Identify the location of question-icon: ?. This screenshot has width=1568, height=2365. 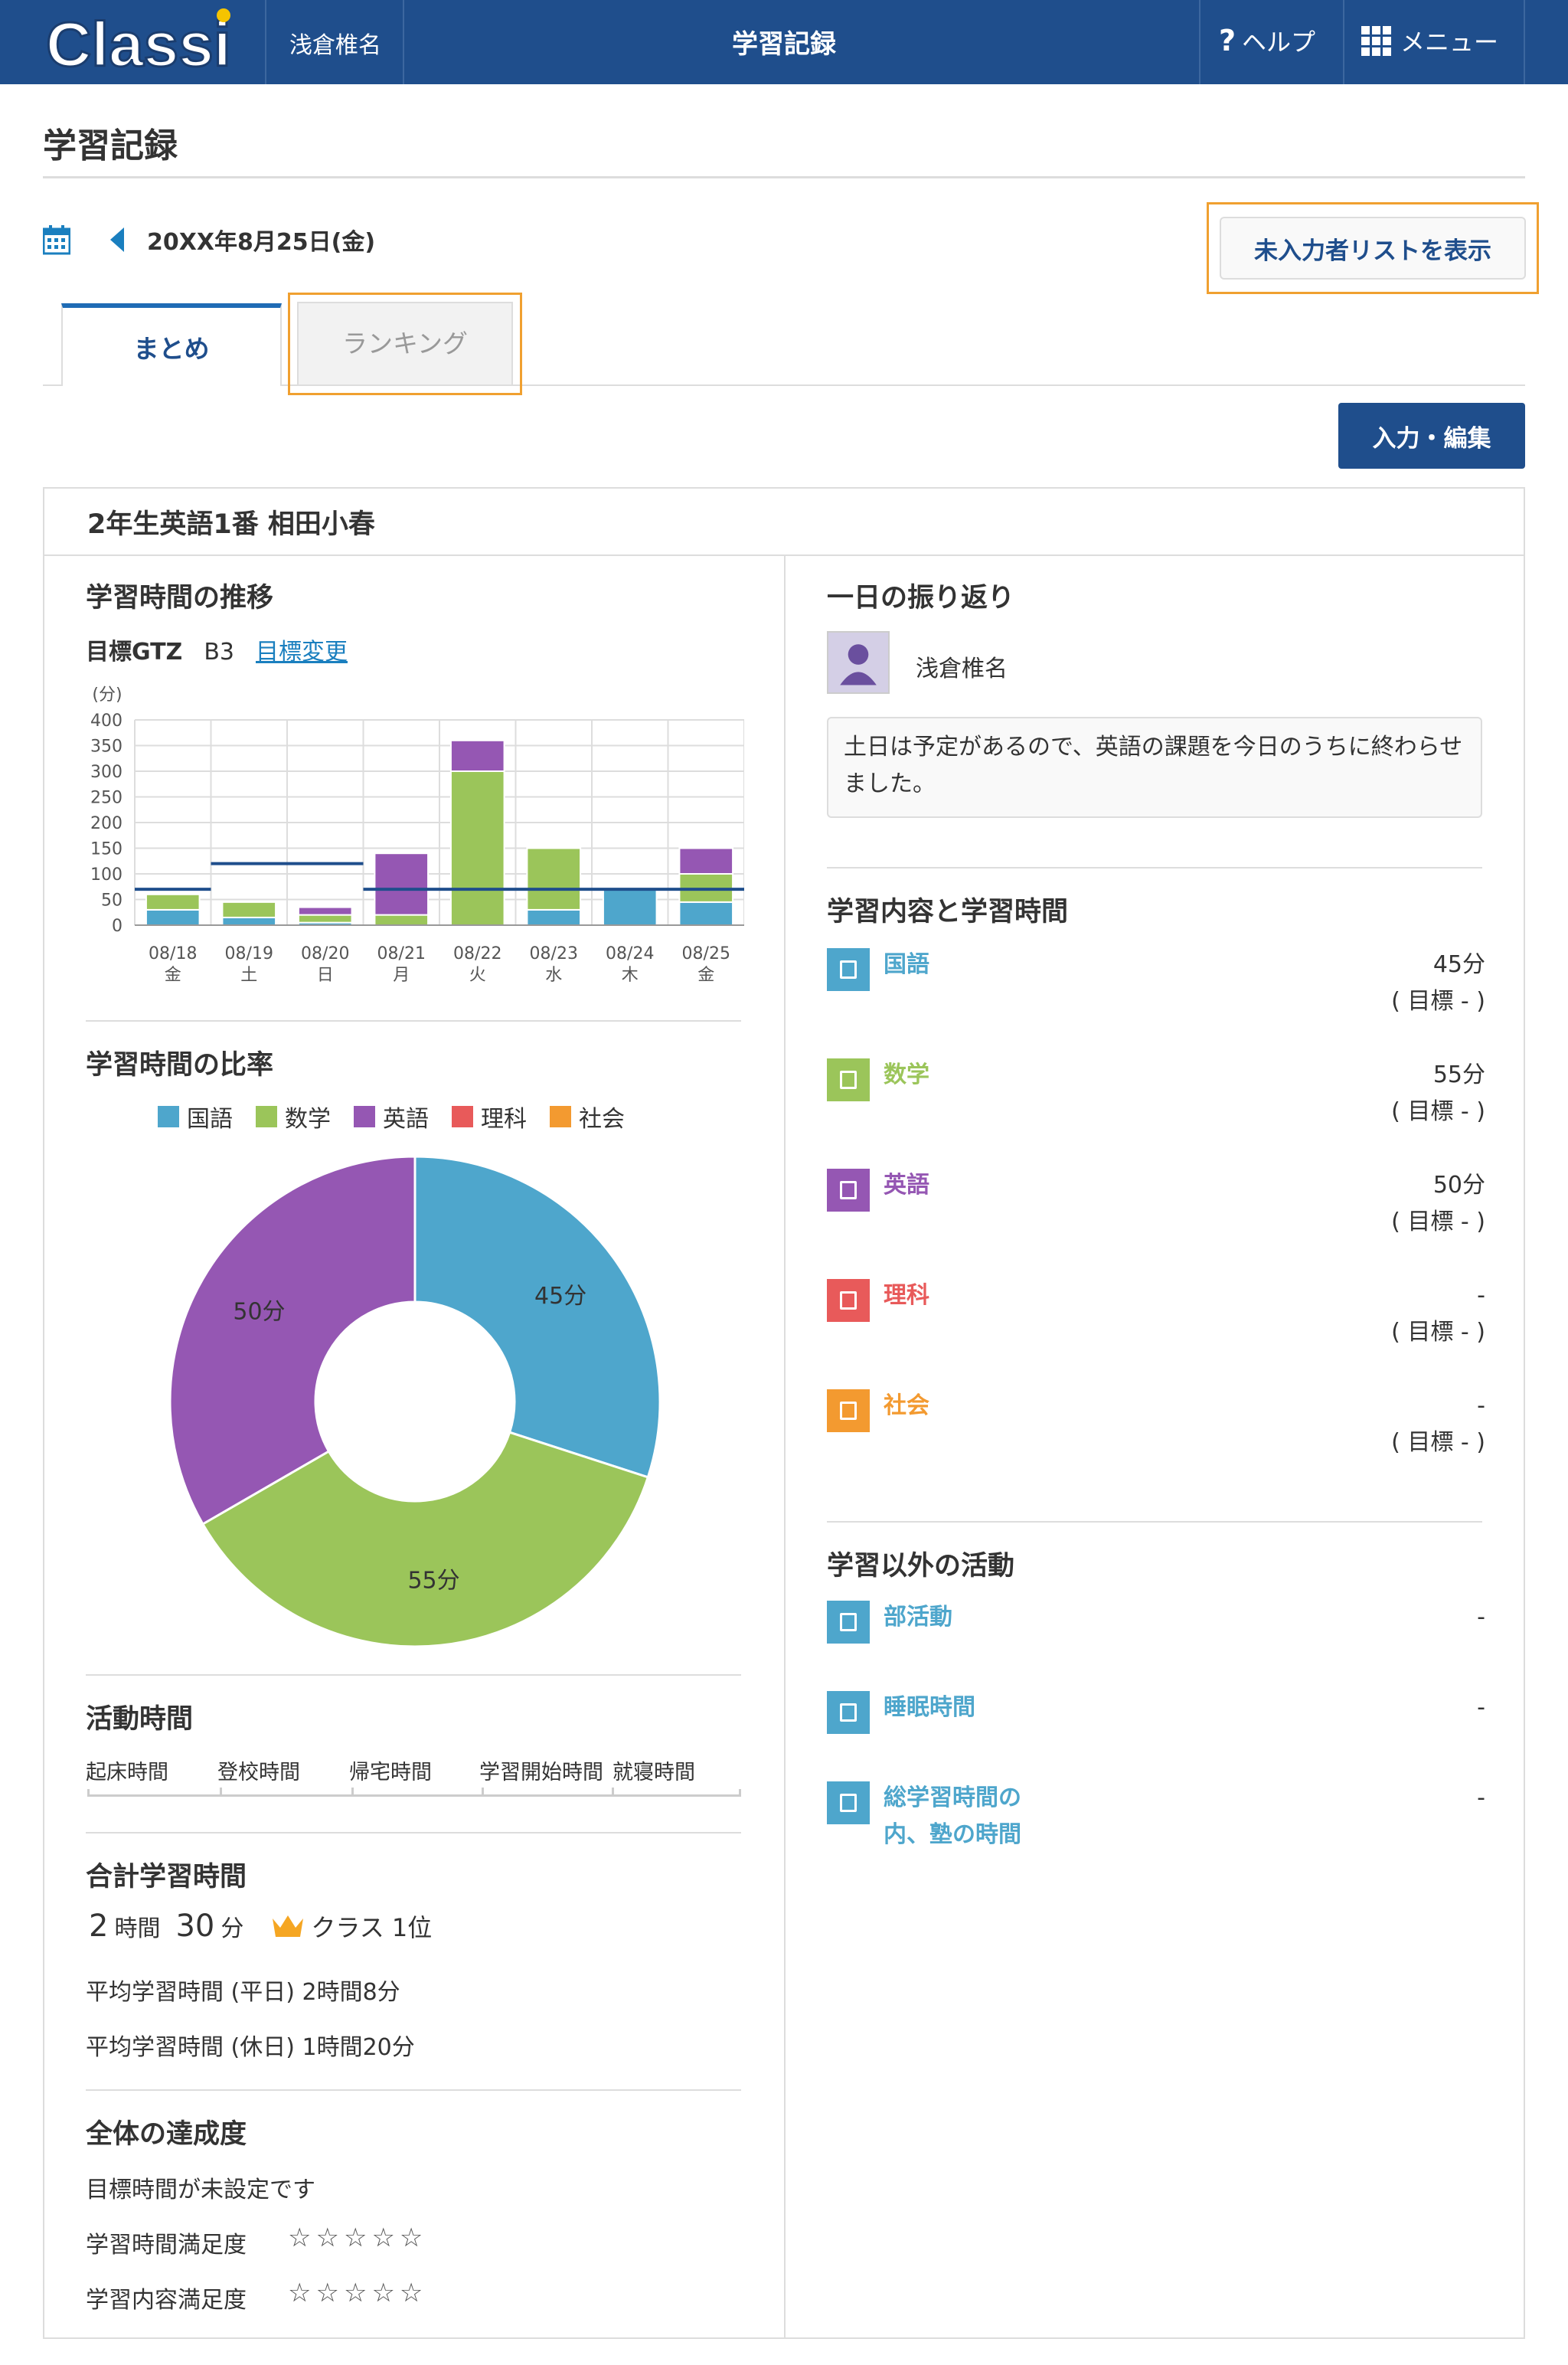
(1227, 40).